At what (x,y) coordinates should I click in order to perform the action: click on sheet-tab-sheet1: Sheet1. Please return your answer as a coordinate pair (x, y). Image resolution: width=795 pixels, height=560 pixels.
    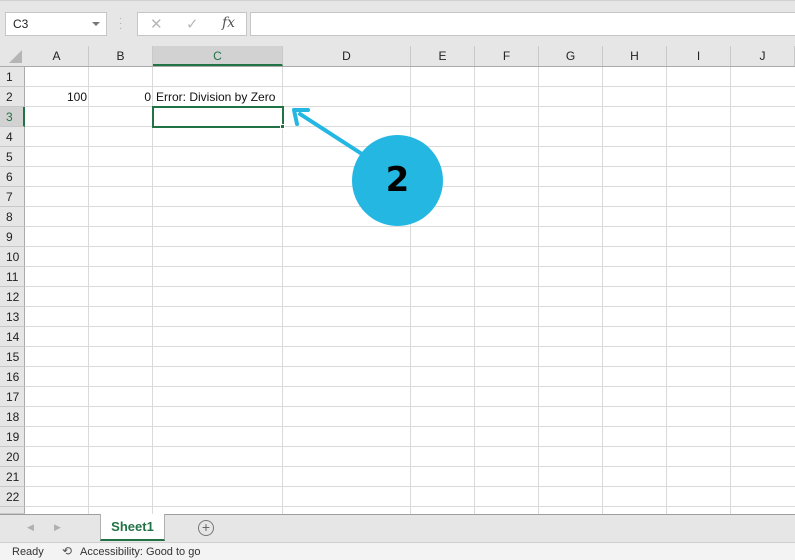
    Looking at the image, I should click on (132, 527).